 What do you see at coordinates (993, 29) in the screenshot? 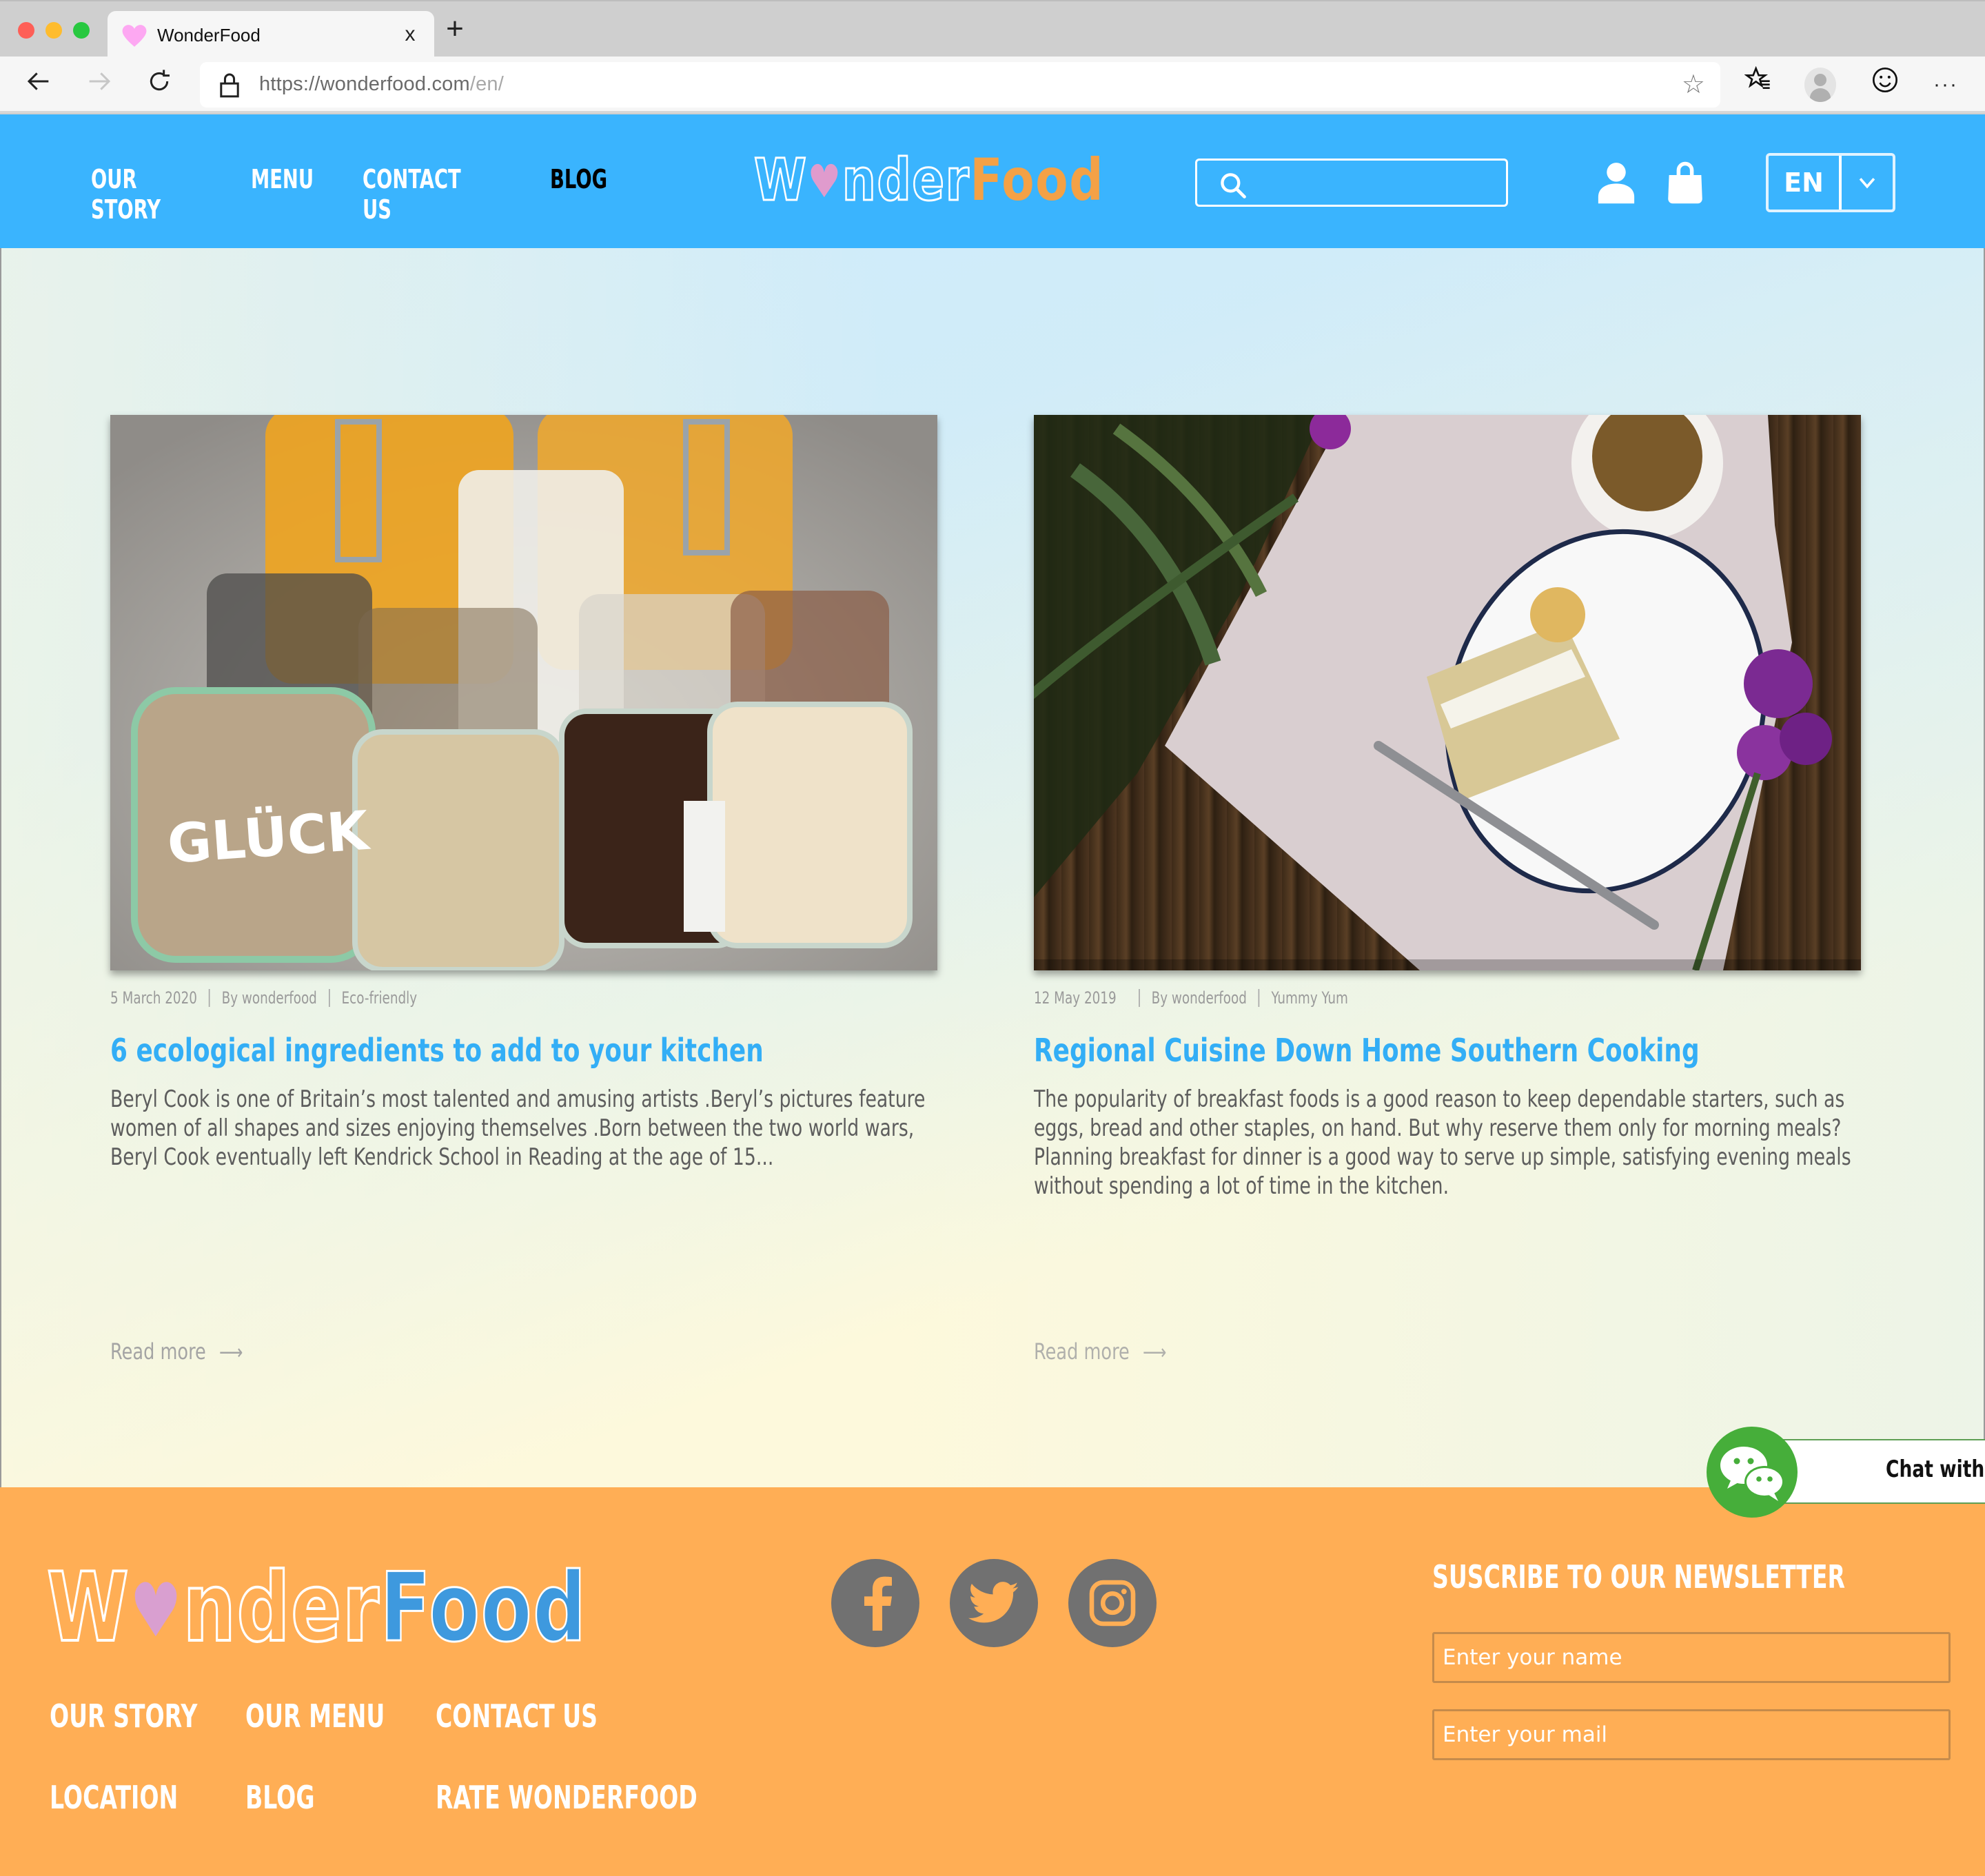
I see `browser-tab-bar: WonderFood x +` at bounding box center [993, 29].